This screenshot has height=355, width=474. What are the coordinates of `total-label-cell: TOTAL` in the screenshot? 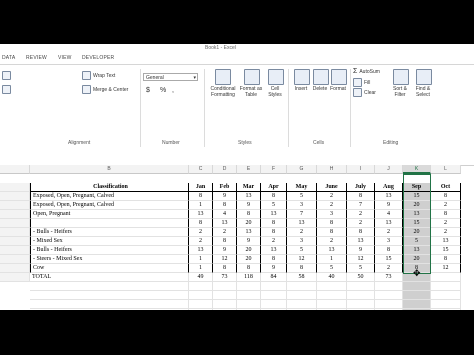 It's located at (109, 277).